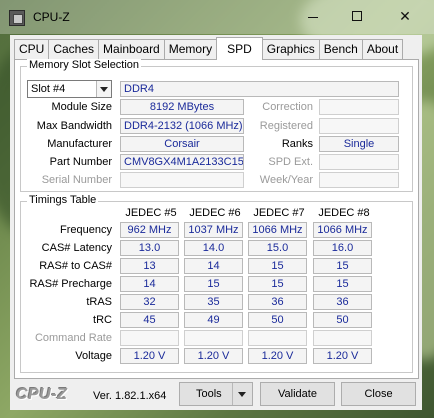  What do you see at coordinates (209, 394) in the screenshot?
I see `tools-button-label: Tools` at bounding box center [209, 394].